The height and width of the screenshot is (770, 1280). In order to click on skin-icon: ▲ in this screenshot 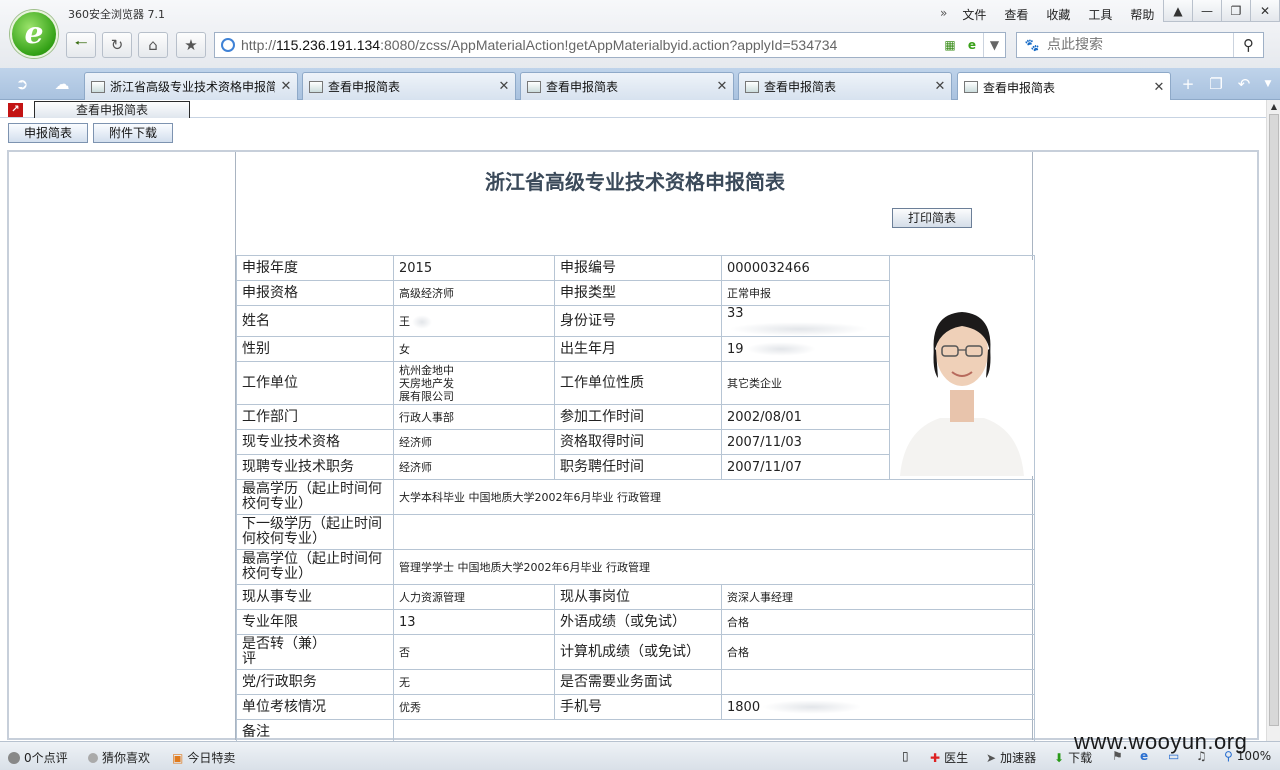, I will do `click(1178, 11)`.